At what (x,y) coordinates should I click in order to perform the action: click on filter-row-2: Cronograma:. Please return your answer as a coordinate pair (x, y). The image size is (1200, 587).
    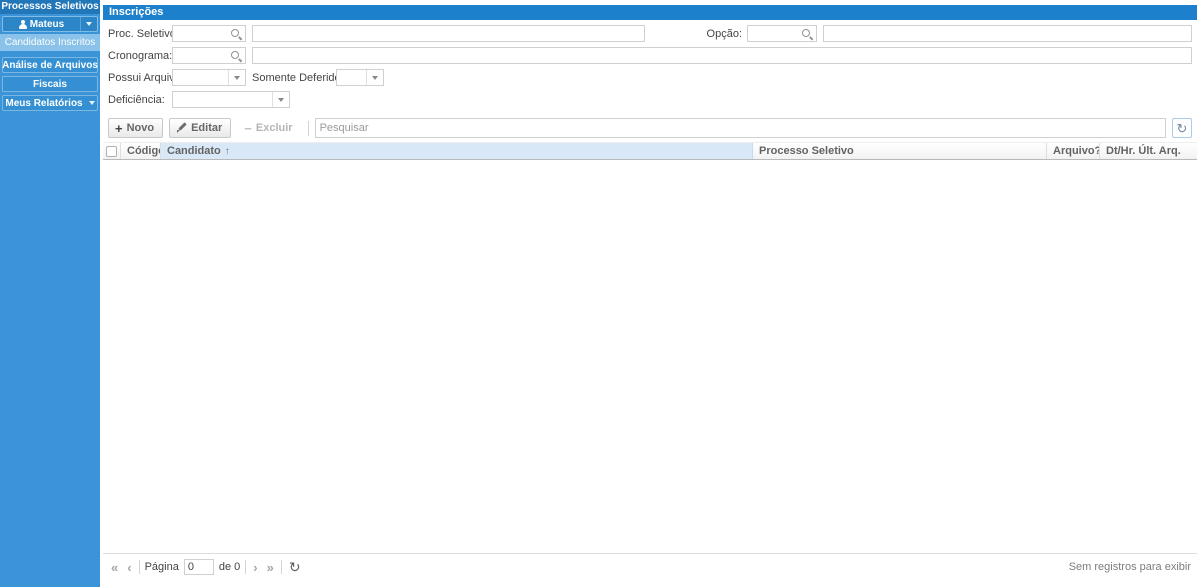
    Looking at the image, I should click on (650, 55).